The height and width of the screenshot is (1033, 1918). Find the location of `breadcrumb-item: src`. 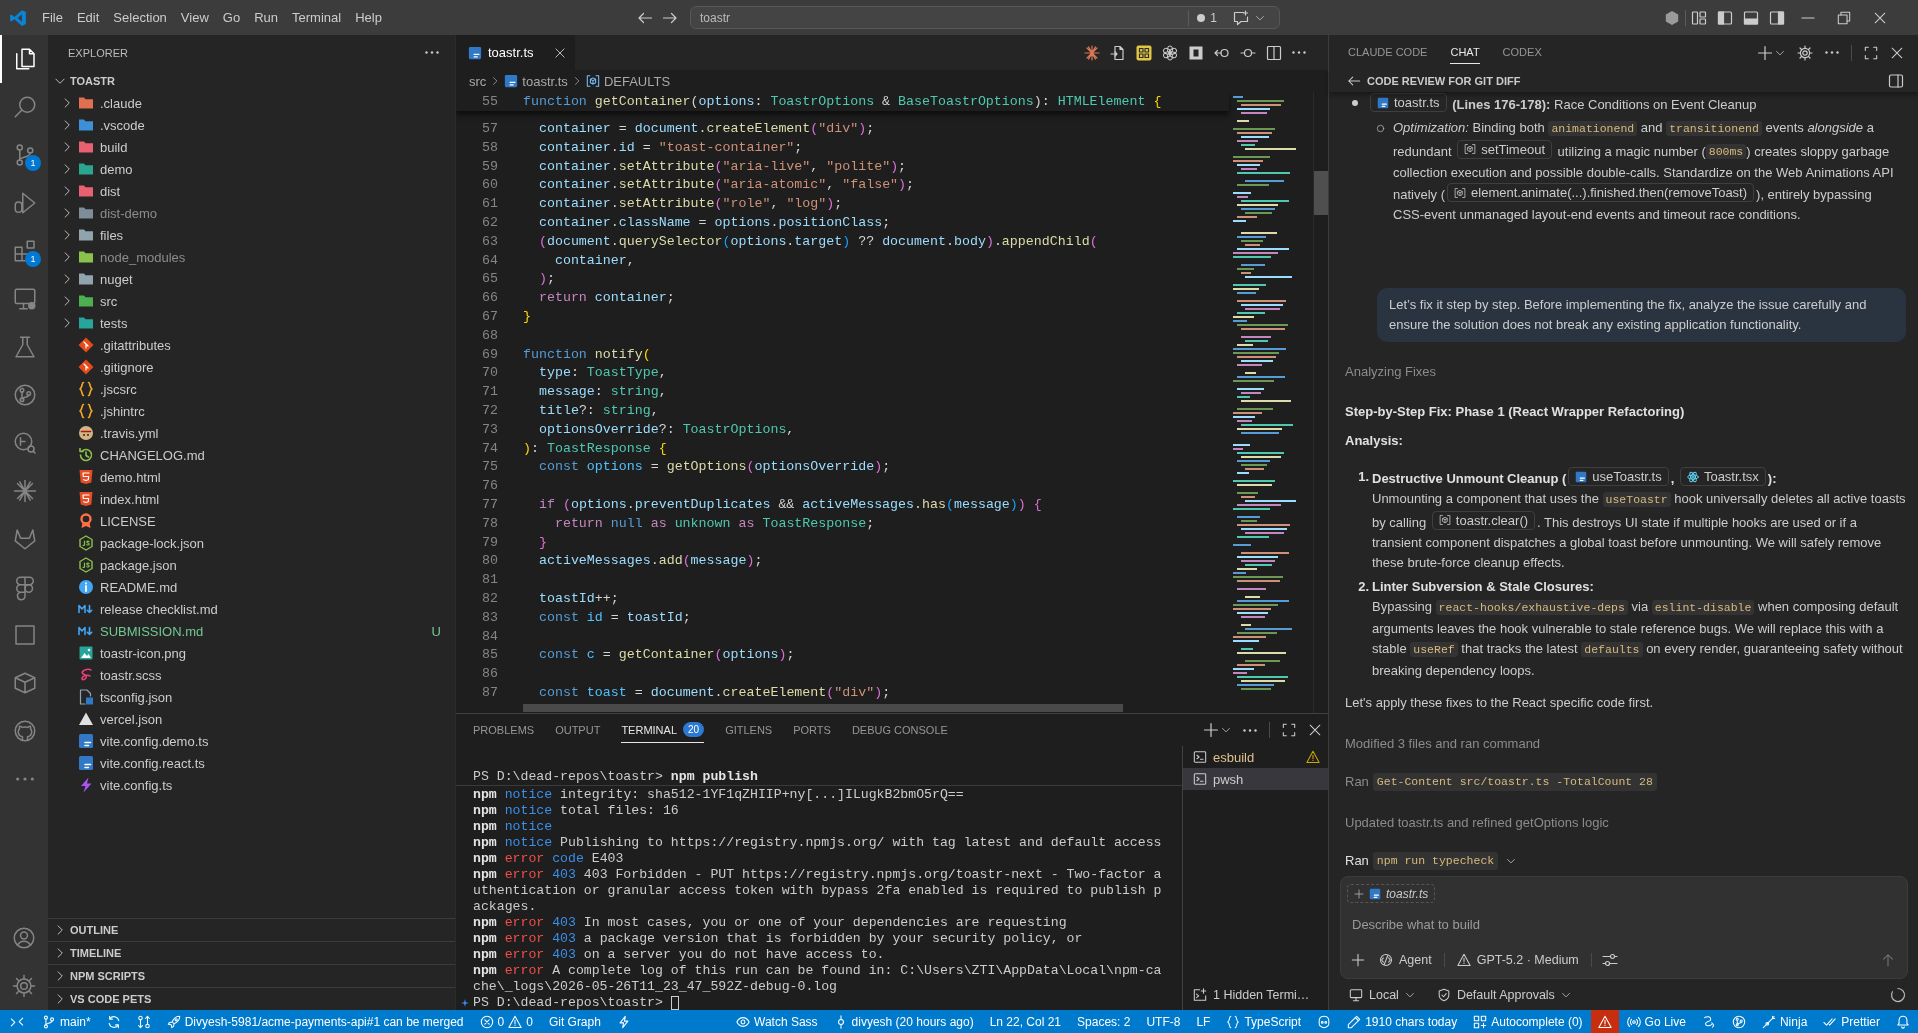

breadcrumb-item: src is located at coordinates (478, 81).